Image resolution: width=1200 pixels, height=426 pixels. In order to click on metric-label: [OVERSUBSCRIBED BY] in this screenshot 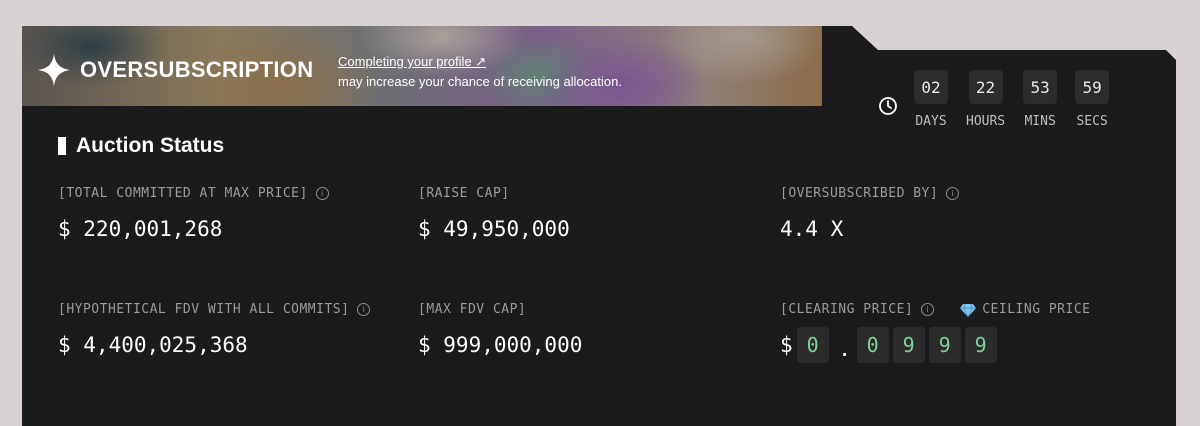, I will do `click(859, 193)`.